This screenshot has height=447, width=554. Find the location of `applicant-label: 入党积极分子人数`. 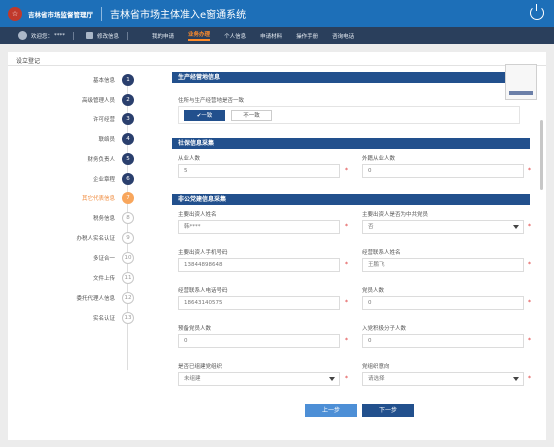

applicant-label: 入党积极分子人数 is located at coordinates (384, 329).